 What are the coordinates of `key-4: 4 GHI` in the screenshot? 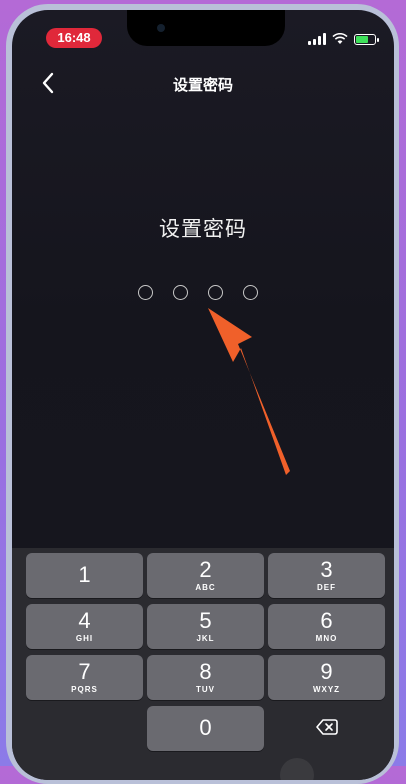 It's located at (84, 626).